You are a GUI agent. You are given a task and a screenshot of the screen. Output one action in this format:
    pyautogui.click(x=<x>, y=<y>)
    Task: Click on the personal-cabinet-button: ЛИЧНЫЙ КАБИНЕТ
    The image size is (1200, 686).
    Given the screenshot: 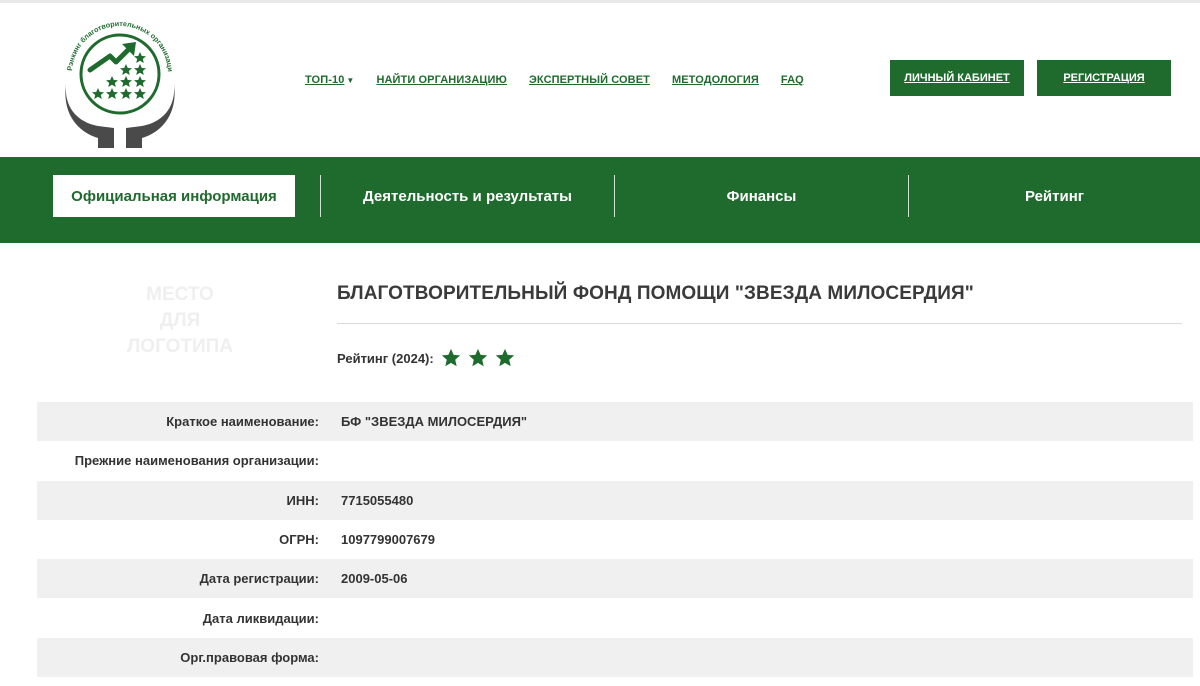 What is the action you would take?
    pyautogui.click(x=957, y=78)
    